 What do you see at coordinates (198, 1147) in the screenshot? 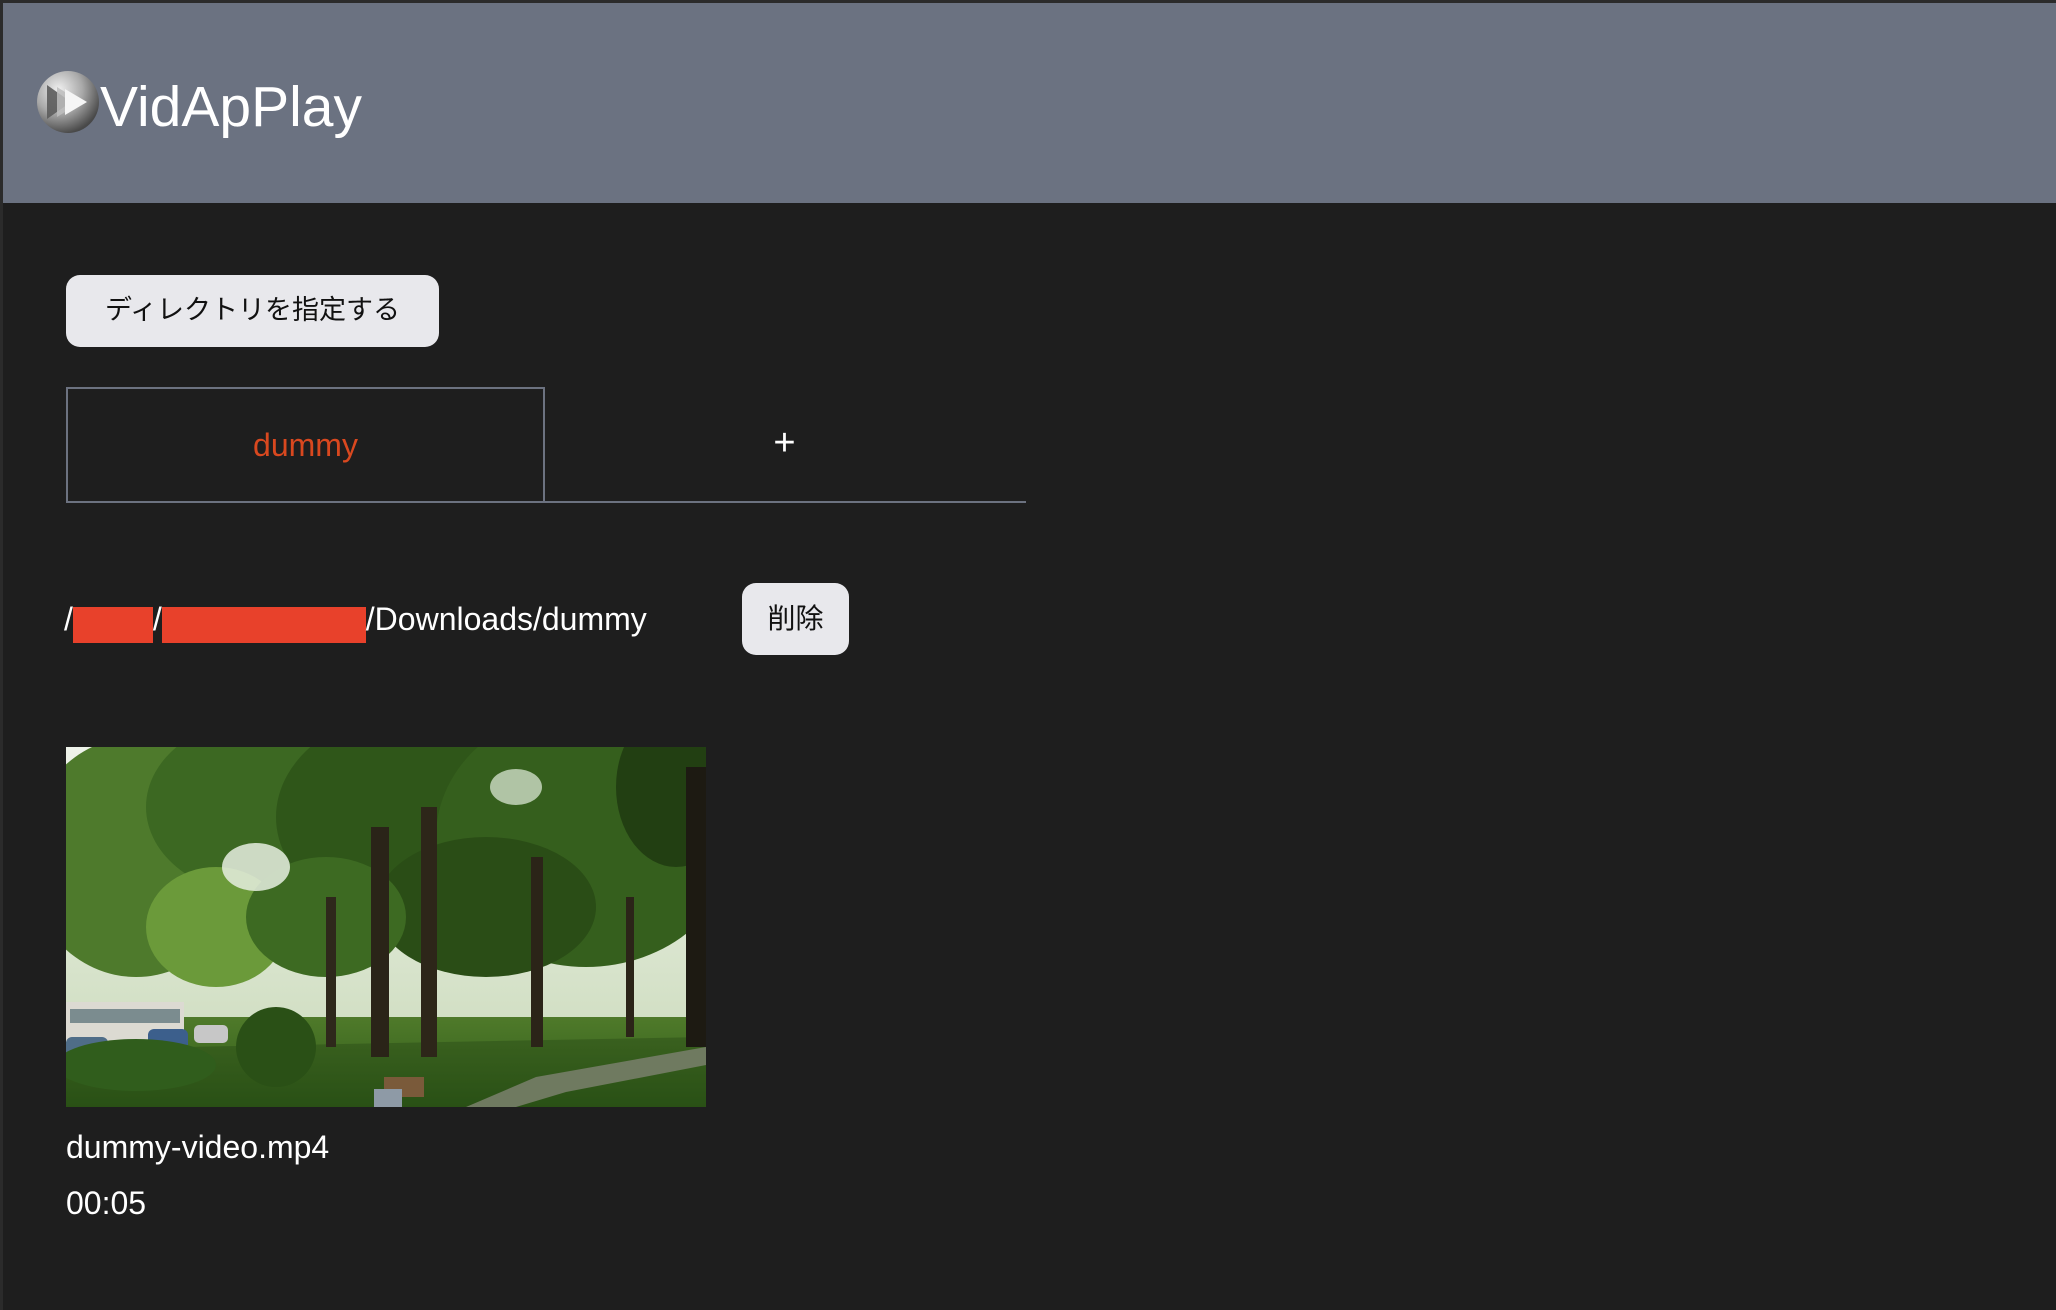
I see `video-filename: dummy-video.mp4` at bounding box center [198, 1147].